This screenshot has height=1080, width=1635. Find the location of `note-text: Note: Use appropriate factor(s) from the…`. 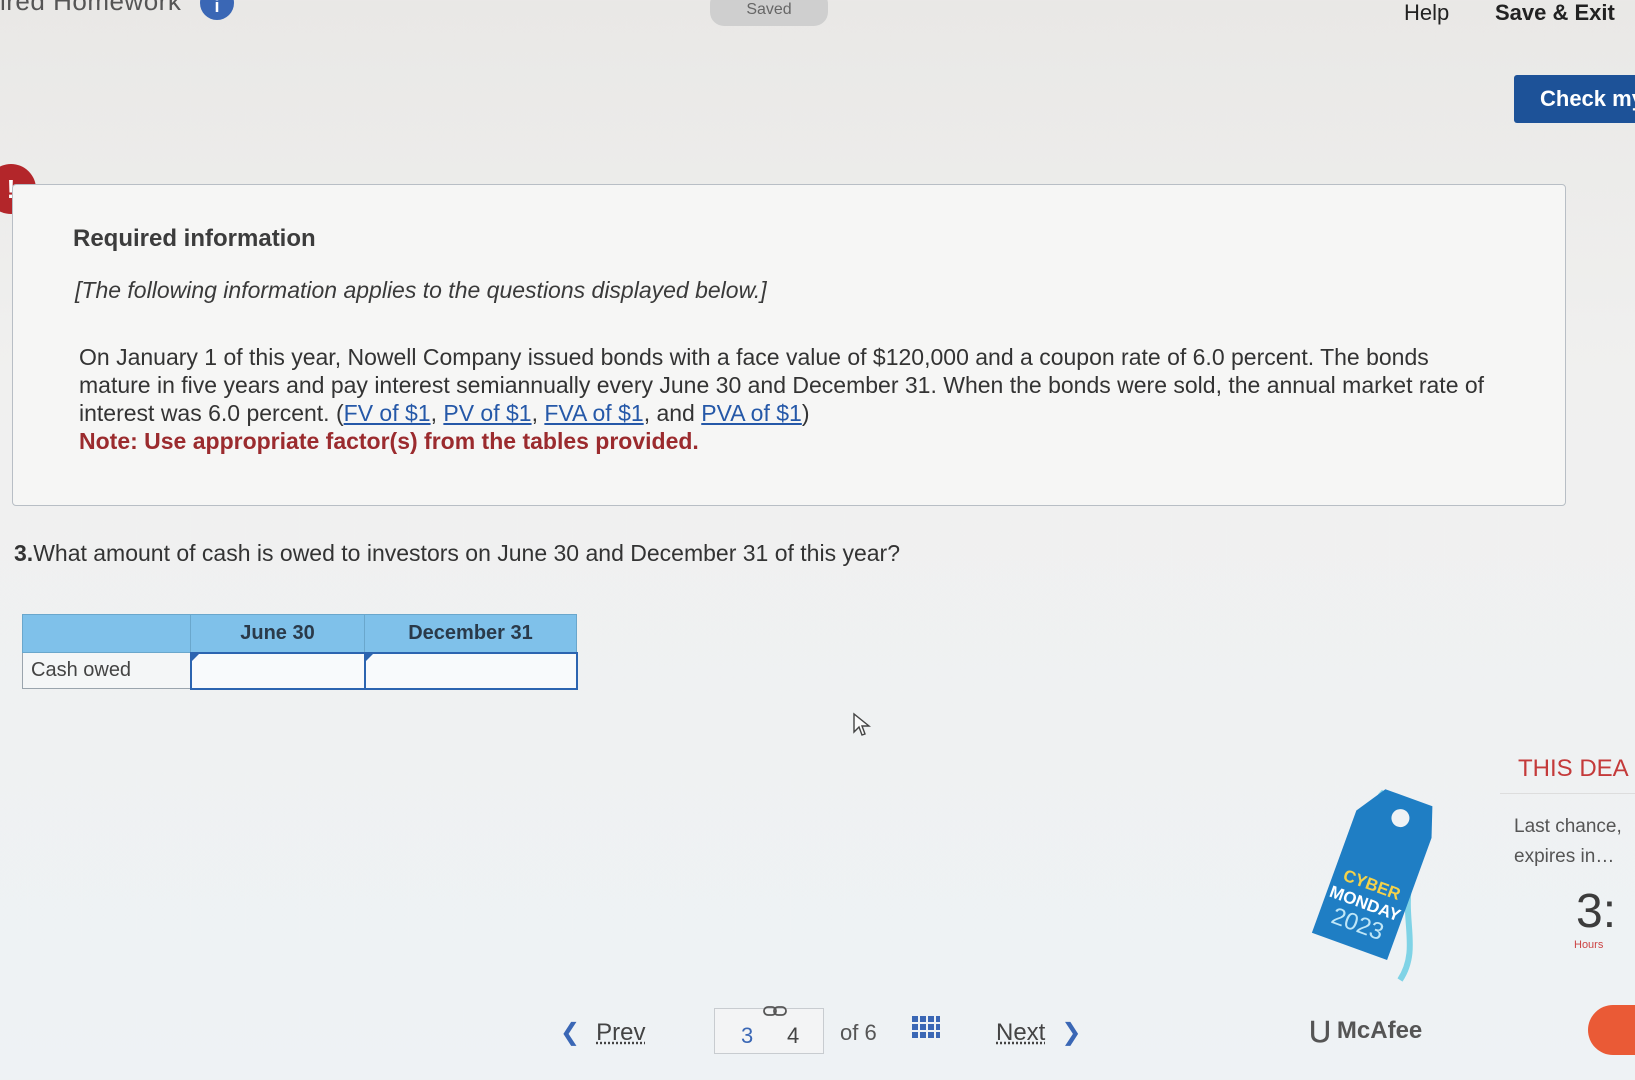

note-text: Note: Use appropriate factor(s) from the… is located at coordinates (389, 441).